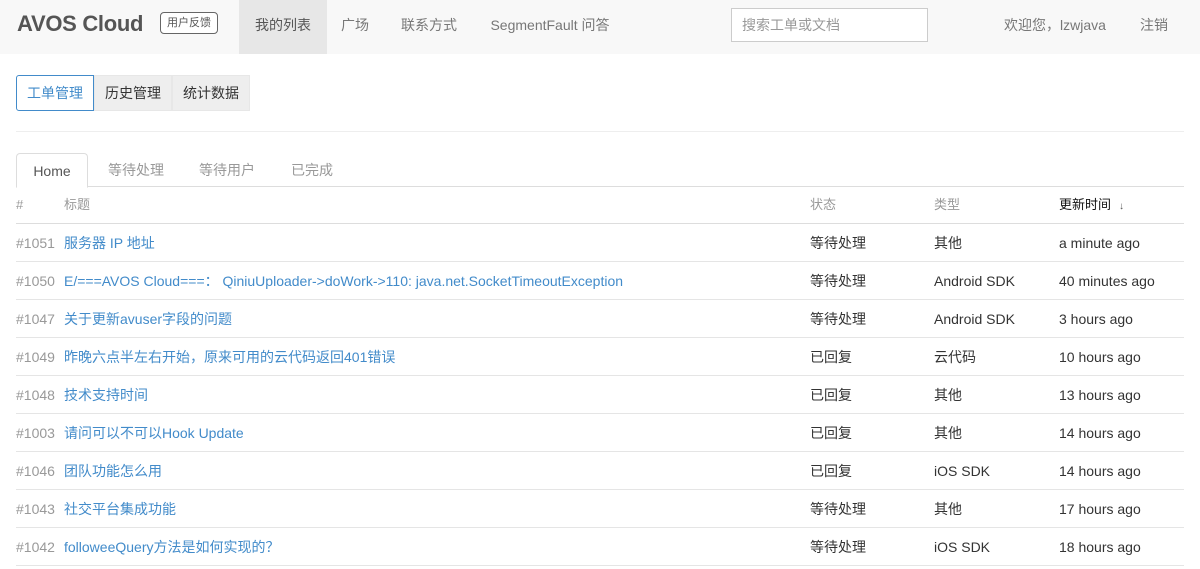 This screenshot has width=1200, height=569. I want to click on ticket-title-link: 关于更新avuser字段的问题, so click(148, 319).